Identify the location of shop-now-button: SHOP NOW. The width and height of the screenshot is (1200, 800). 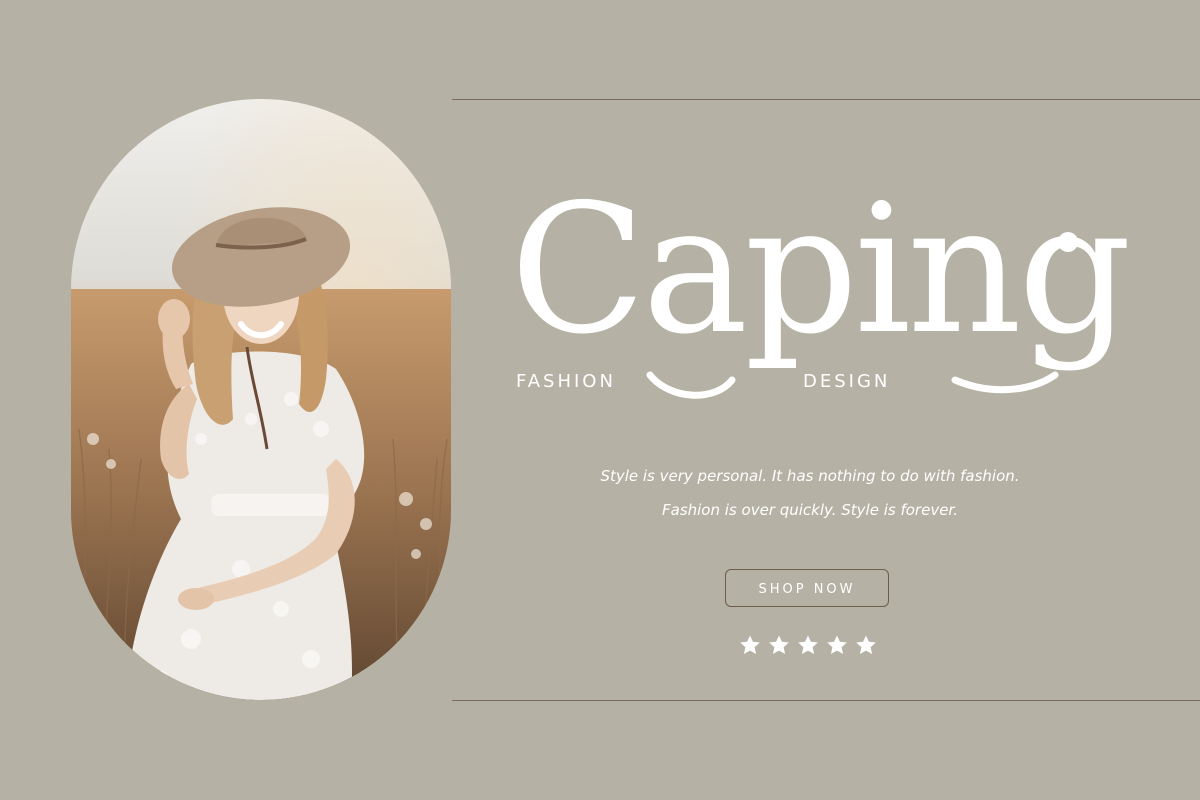
(807, 588).